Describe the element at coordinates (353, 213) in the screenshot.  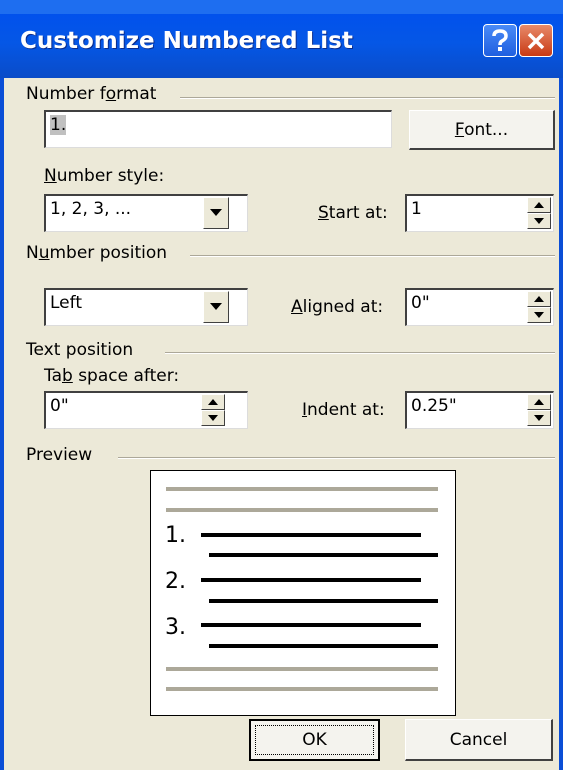
I see `start-at-label: Start at:` at that location.